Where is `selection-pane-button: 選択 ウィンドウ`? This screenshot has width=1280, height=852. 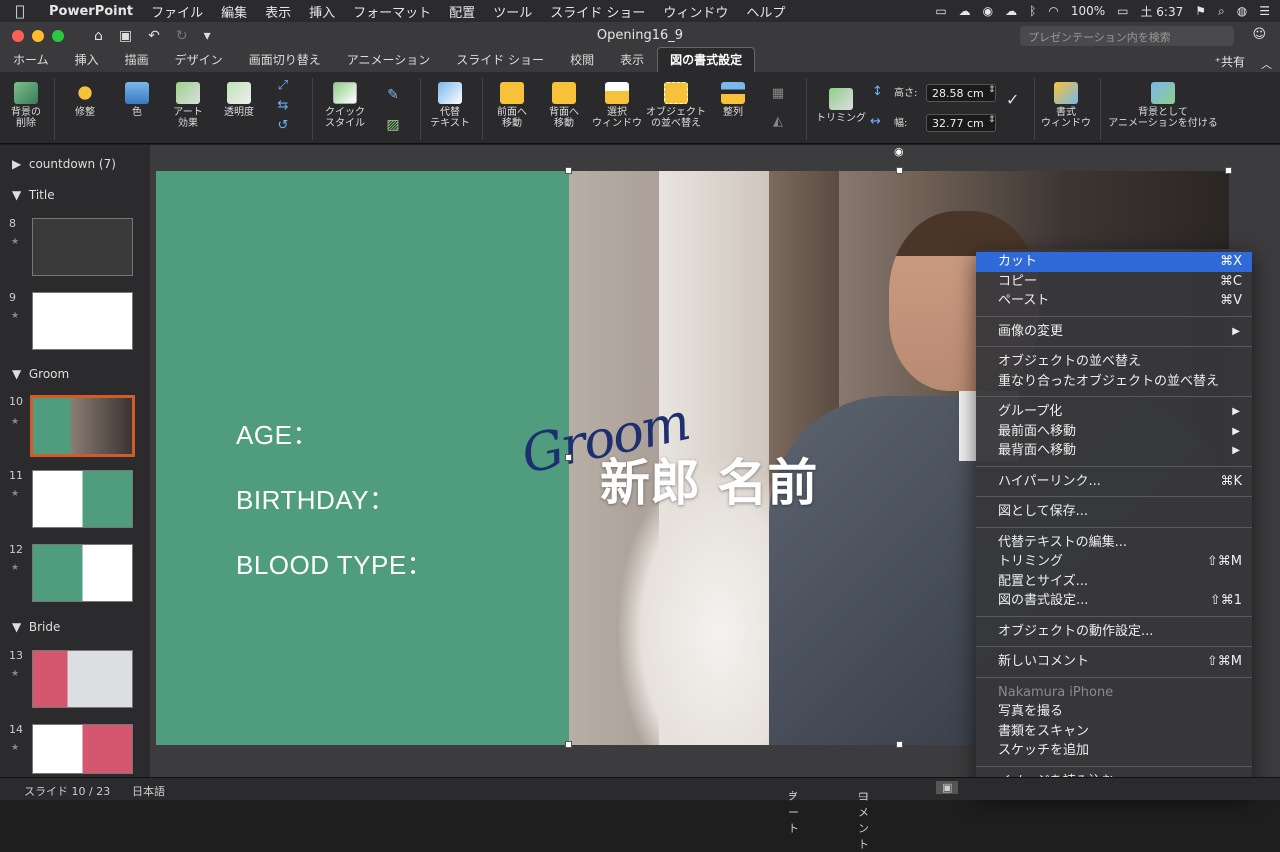 selection-pane-button: 選択 ウィンドウ is located at coordinates (617, 103).